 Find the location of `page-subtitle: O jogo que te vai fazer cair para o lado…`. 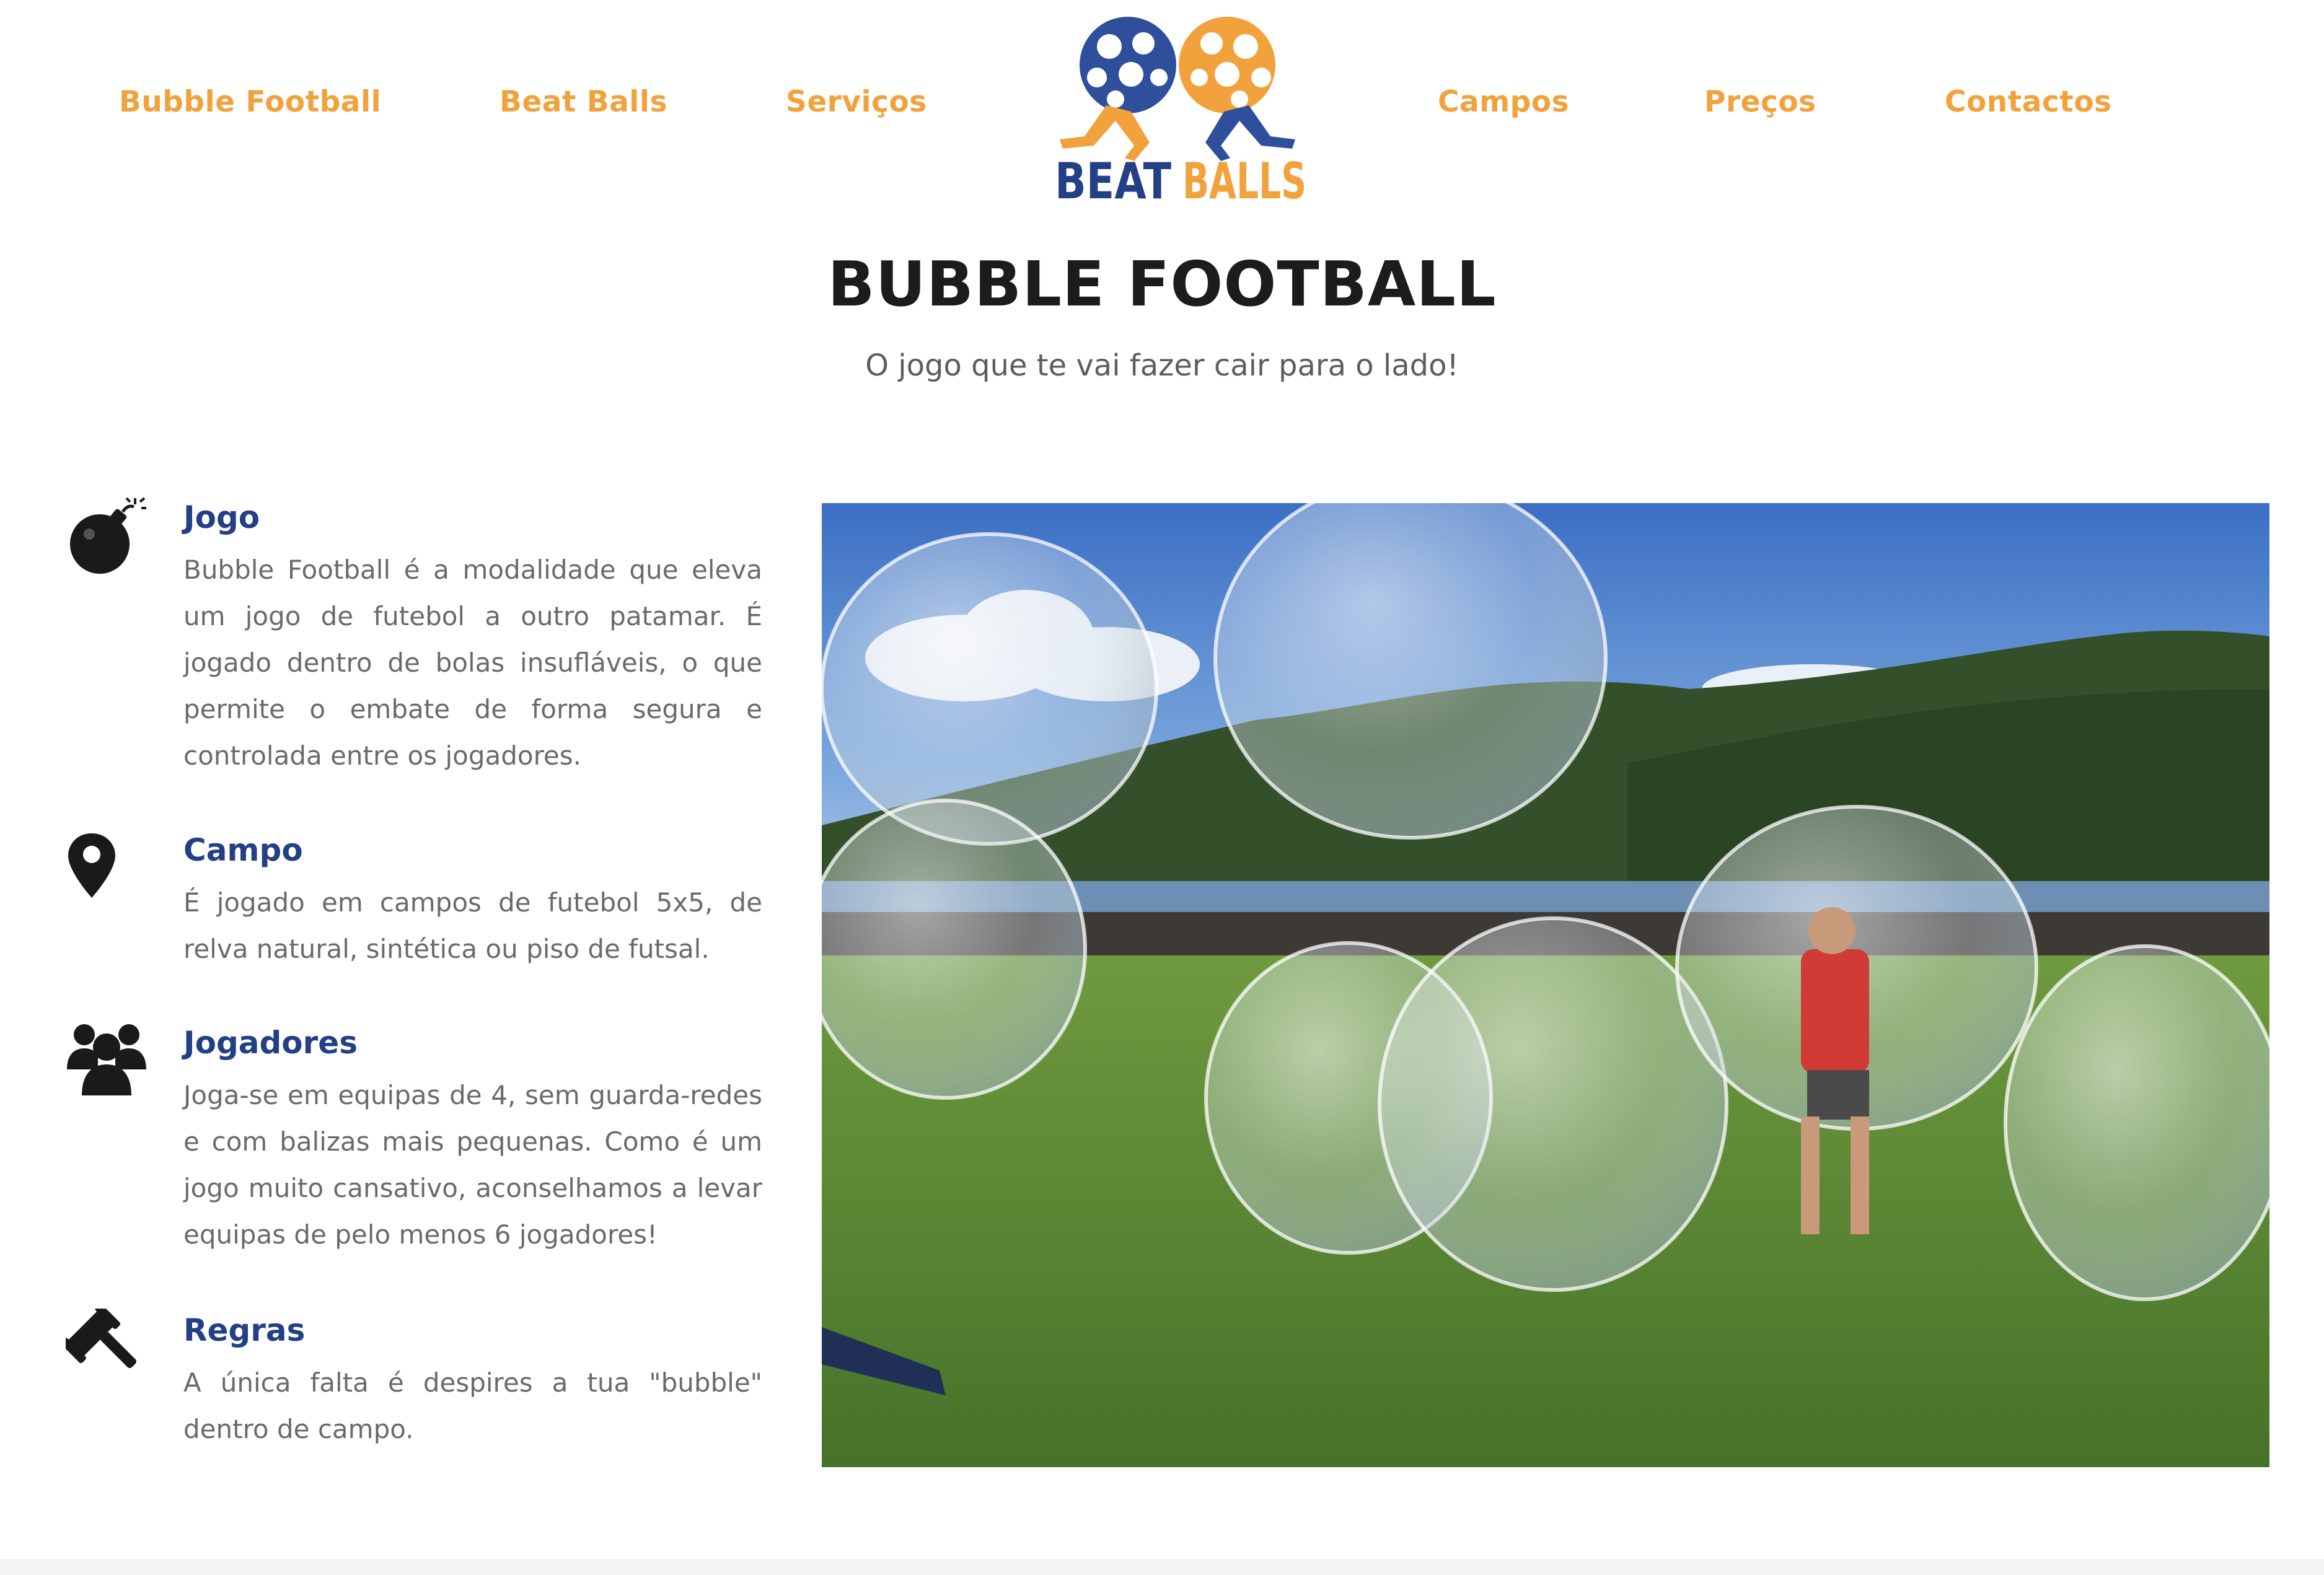

page-subtitle: O jogo que te vai fazer cair para o lado… is located at coordinates (1162, 366).